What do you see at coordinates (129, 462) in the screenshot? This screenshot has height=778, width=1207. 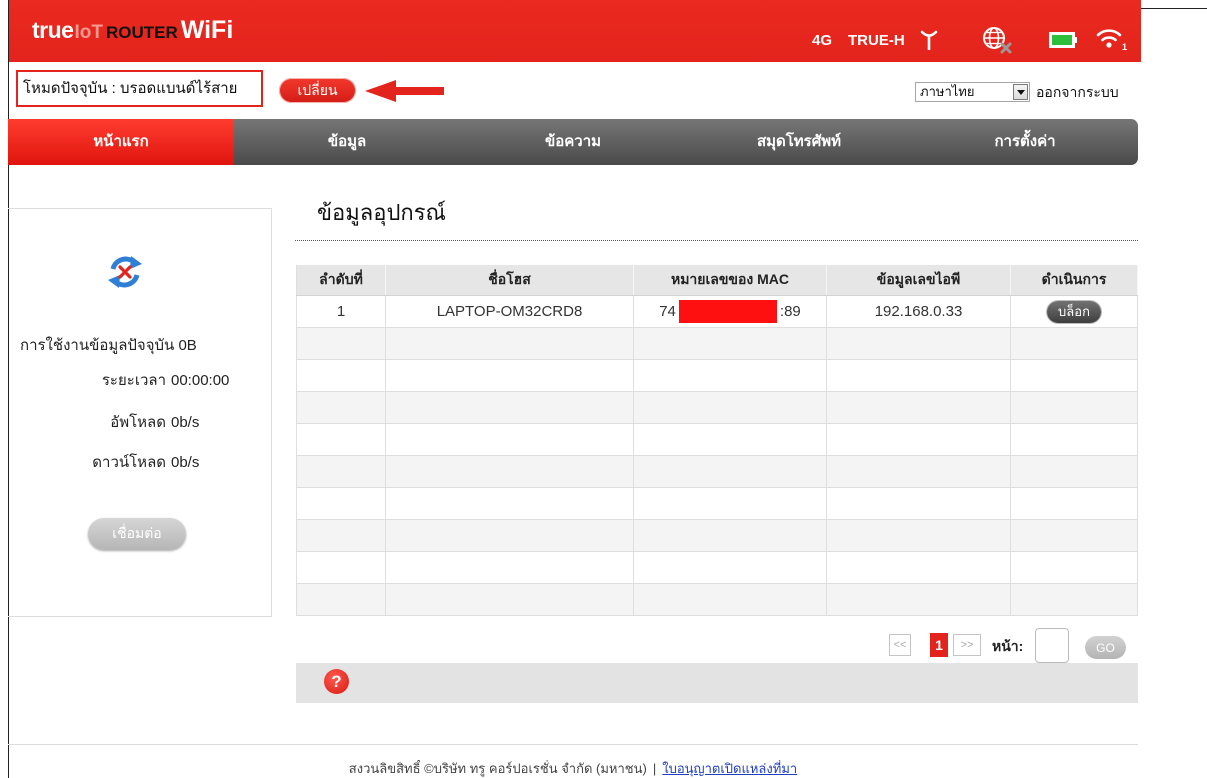 I see `download-label: ดาวน์โหลด` at bounding box center [129, 462].